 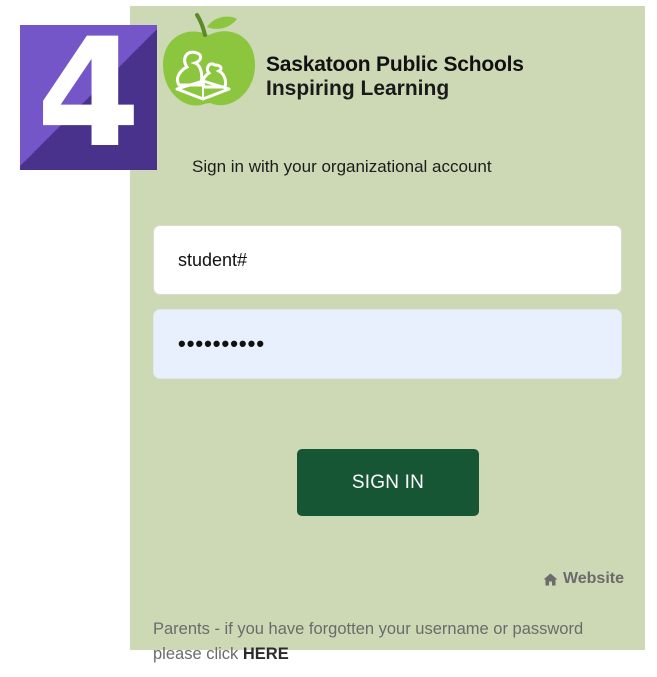 I want to click on step-number: 4, so click(x=88, y=97).